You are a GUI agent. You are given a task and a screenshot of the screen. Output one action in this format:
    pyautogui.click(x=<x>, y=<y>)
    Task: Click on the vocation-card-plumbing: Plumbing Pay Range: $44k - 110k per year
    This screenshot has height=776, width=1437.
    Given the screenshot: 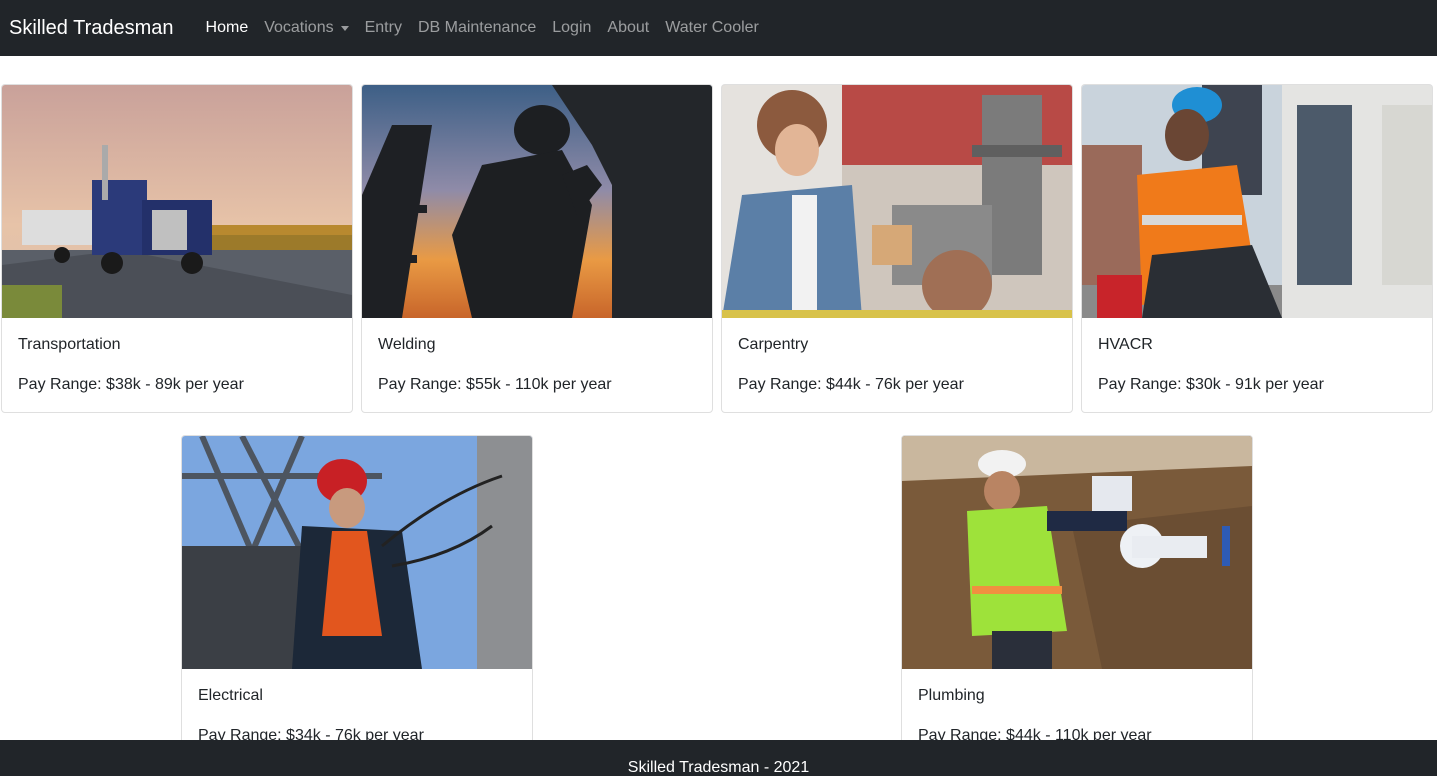 What is the action you would take?
    pyautogui.click(x=1077, y=599)
    